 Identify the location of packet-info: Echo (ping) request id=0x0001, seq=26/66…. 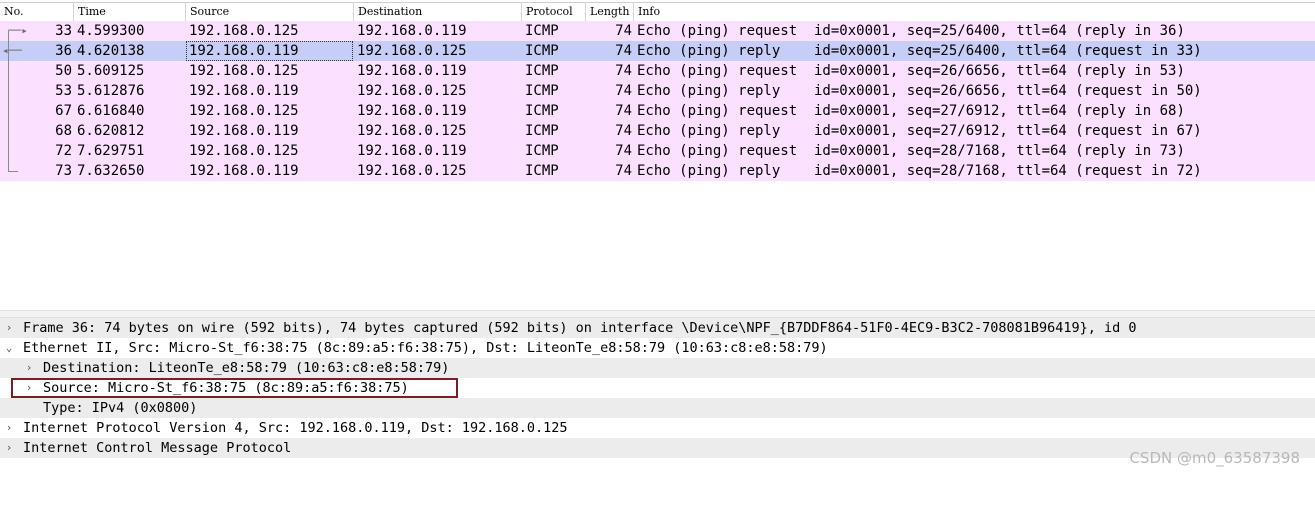
(911, 71).